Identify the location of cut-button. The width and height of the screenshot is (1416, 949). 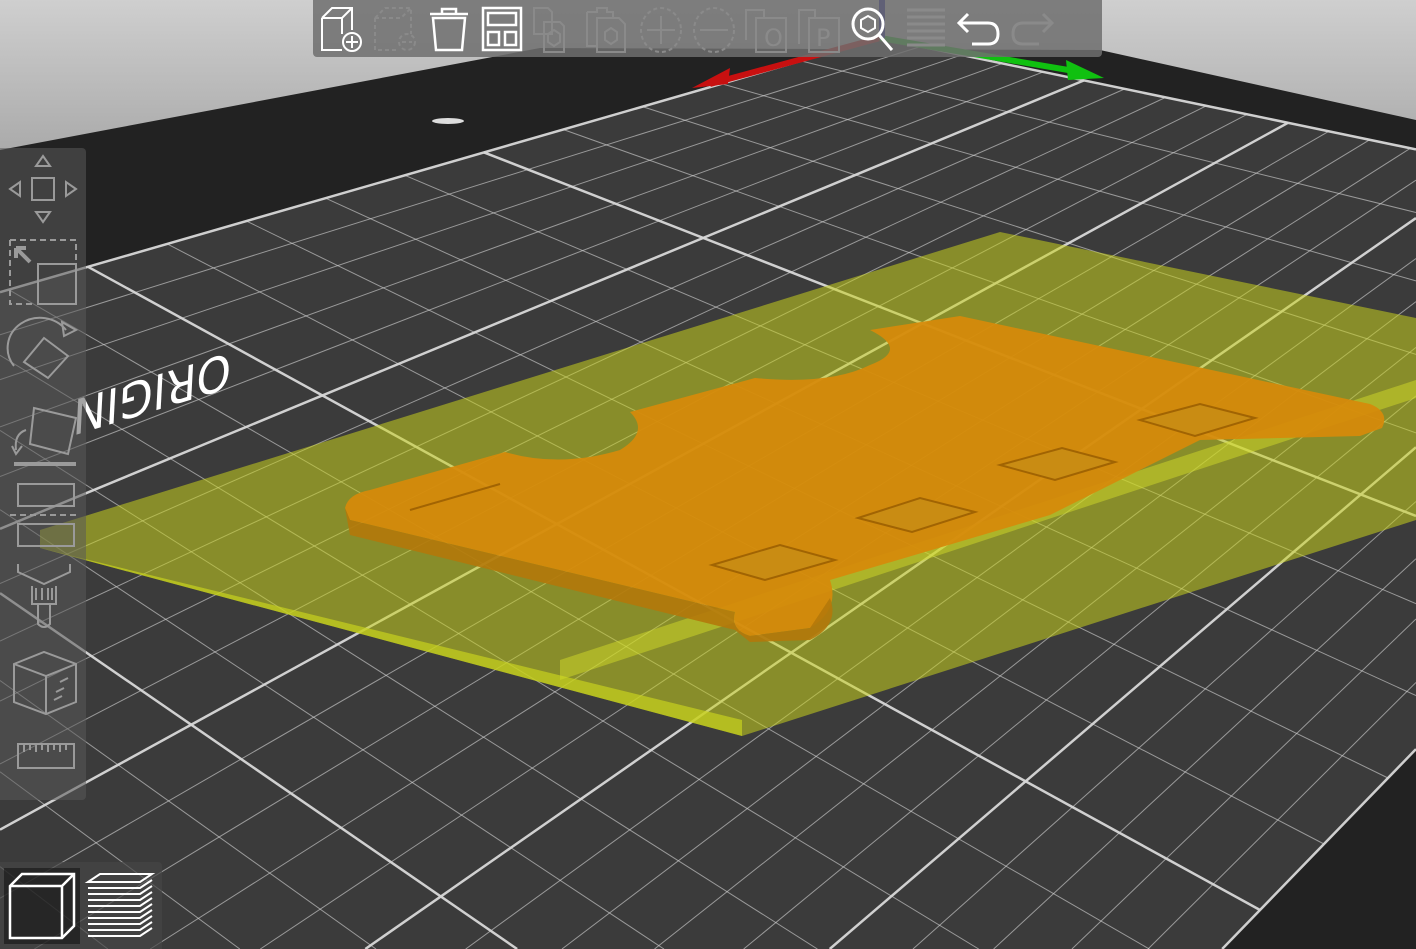
(43, 519).